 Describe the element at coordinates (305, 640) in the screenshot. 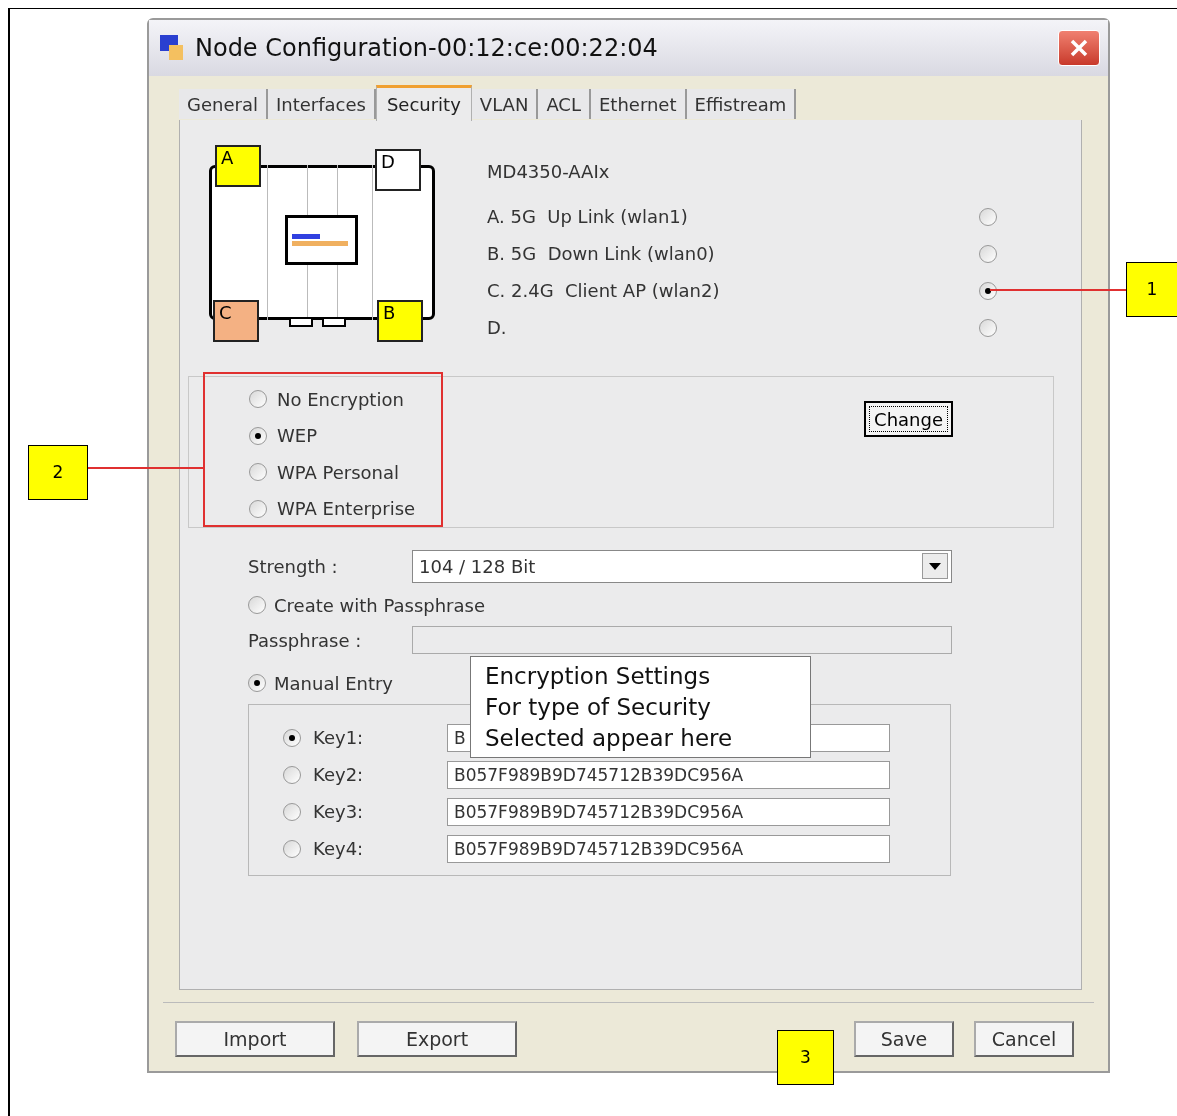

I see `passphrase-label: Passphrase :` at that location.